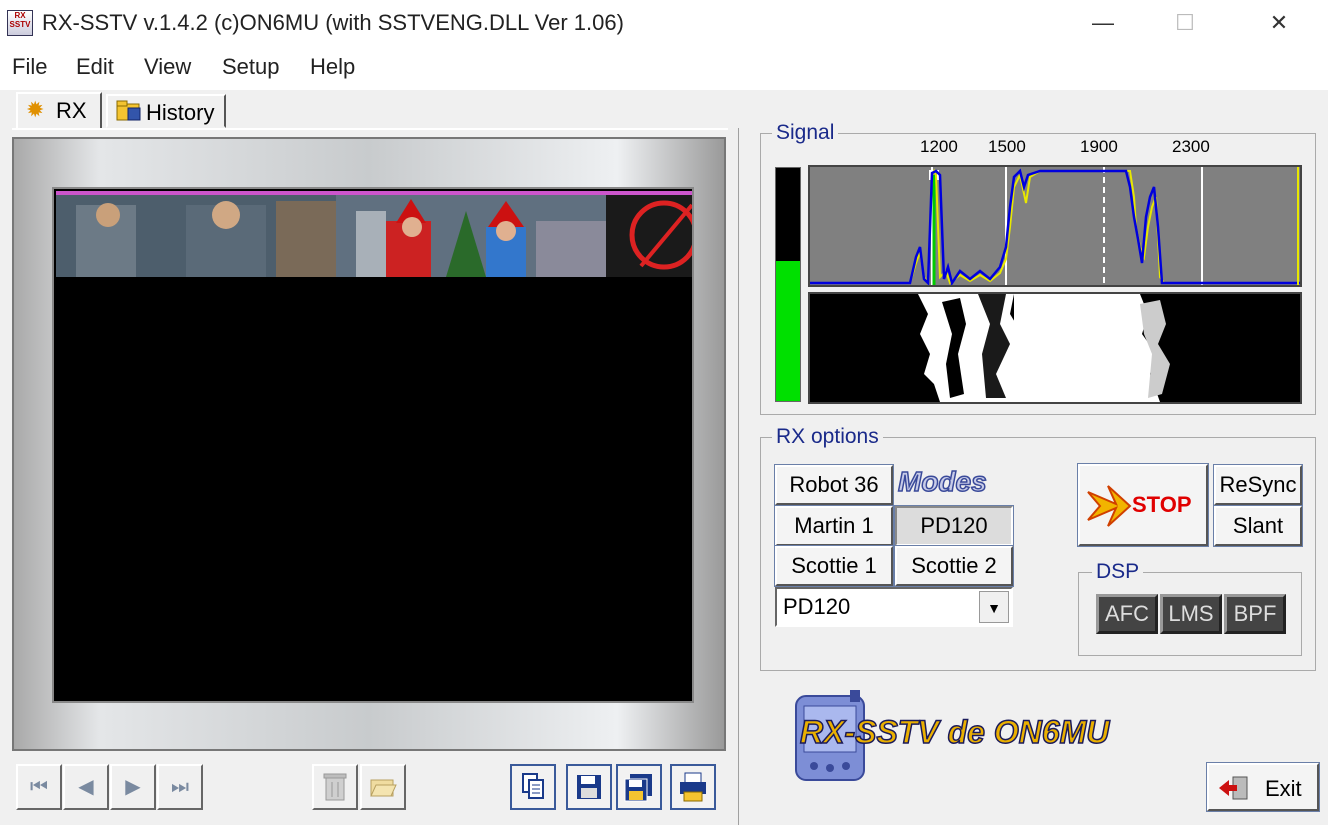 This screenshot has height=825, width=1328. Describe the element at coordinates (332, 67) in the screenshot. I see `menu-help: Help` at that location.